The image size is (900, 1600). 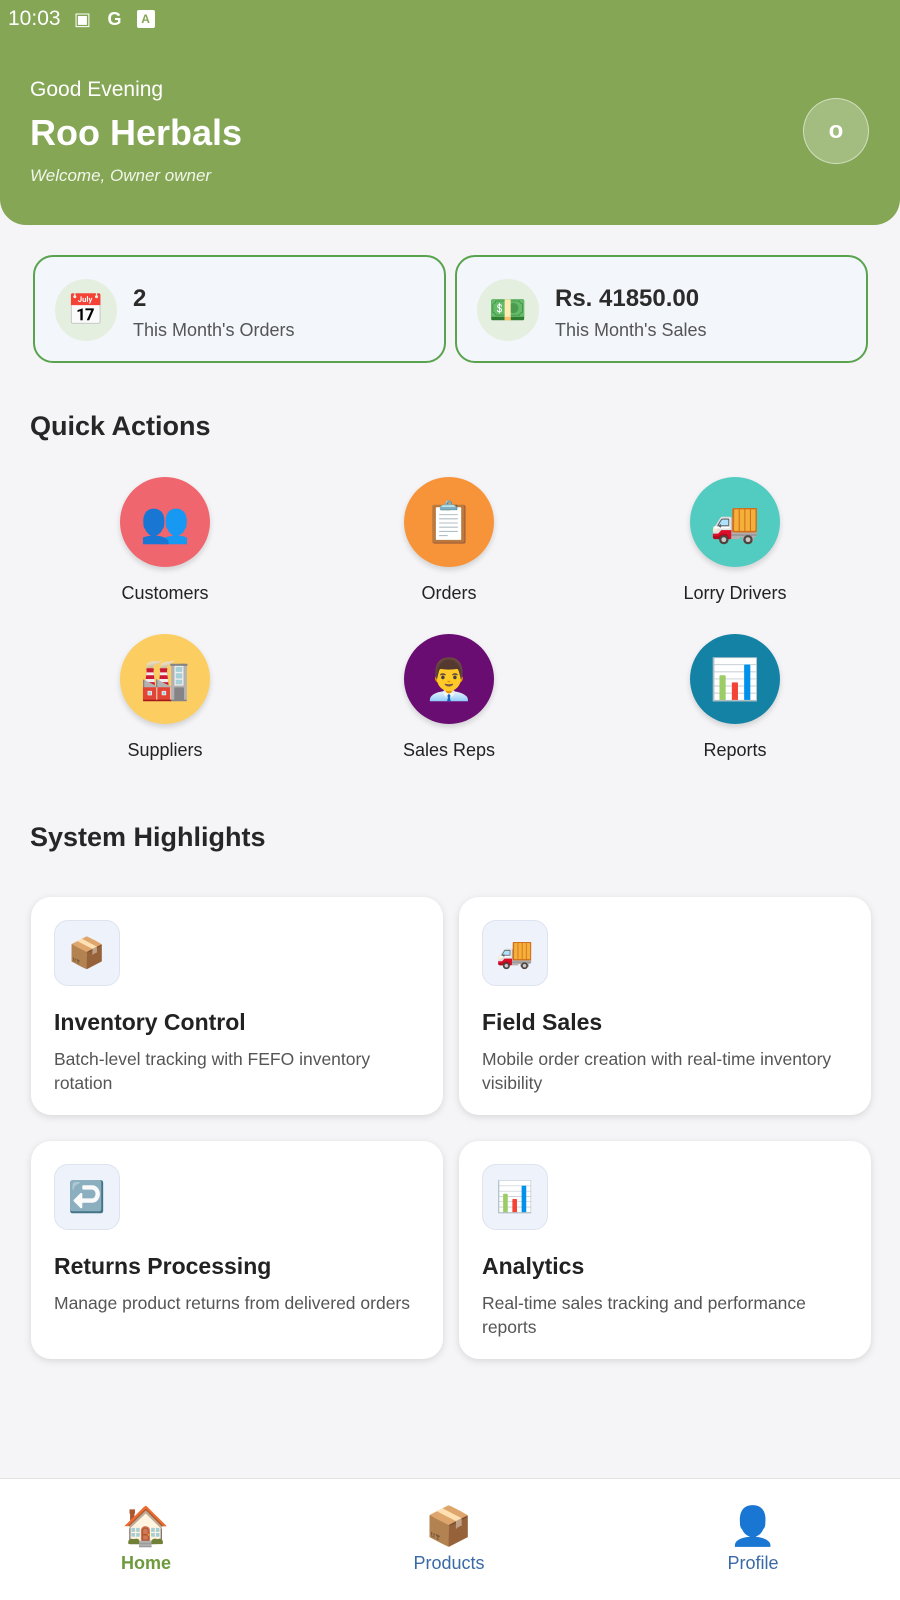 I want to click on bottom-nav: 🏠 Home 📦 Products 👤 Profile, so click(x=450, y=1539).